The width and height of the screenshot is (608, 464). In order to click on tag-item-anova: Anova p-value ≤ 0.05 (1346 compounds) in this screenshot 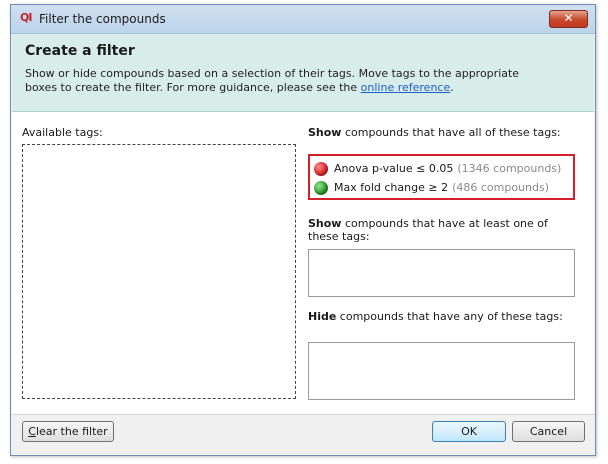, I will do `click(444, 169)`.